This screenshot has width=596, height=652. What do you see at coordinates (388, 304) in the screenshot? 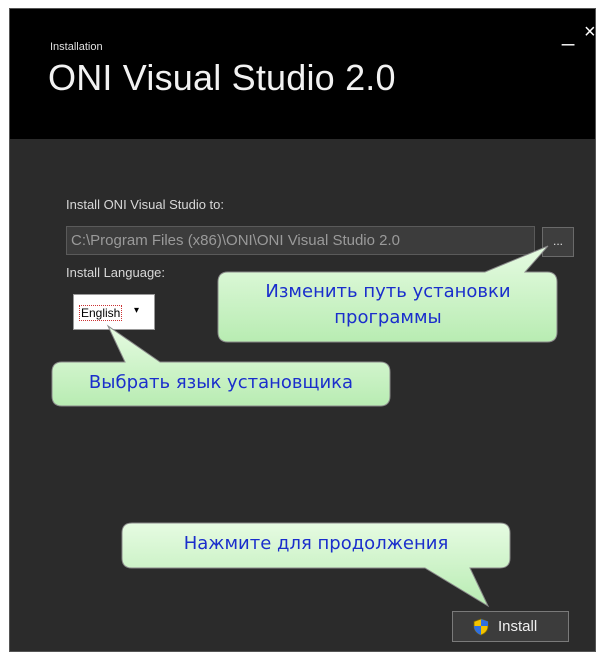
I see `callout-change-path-text: Изменить путь установки программы` at bounding box center [388, 304].